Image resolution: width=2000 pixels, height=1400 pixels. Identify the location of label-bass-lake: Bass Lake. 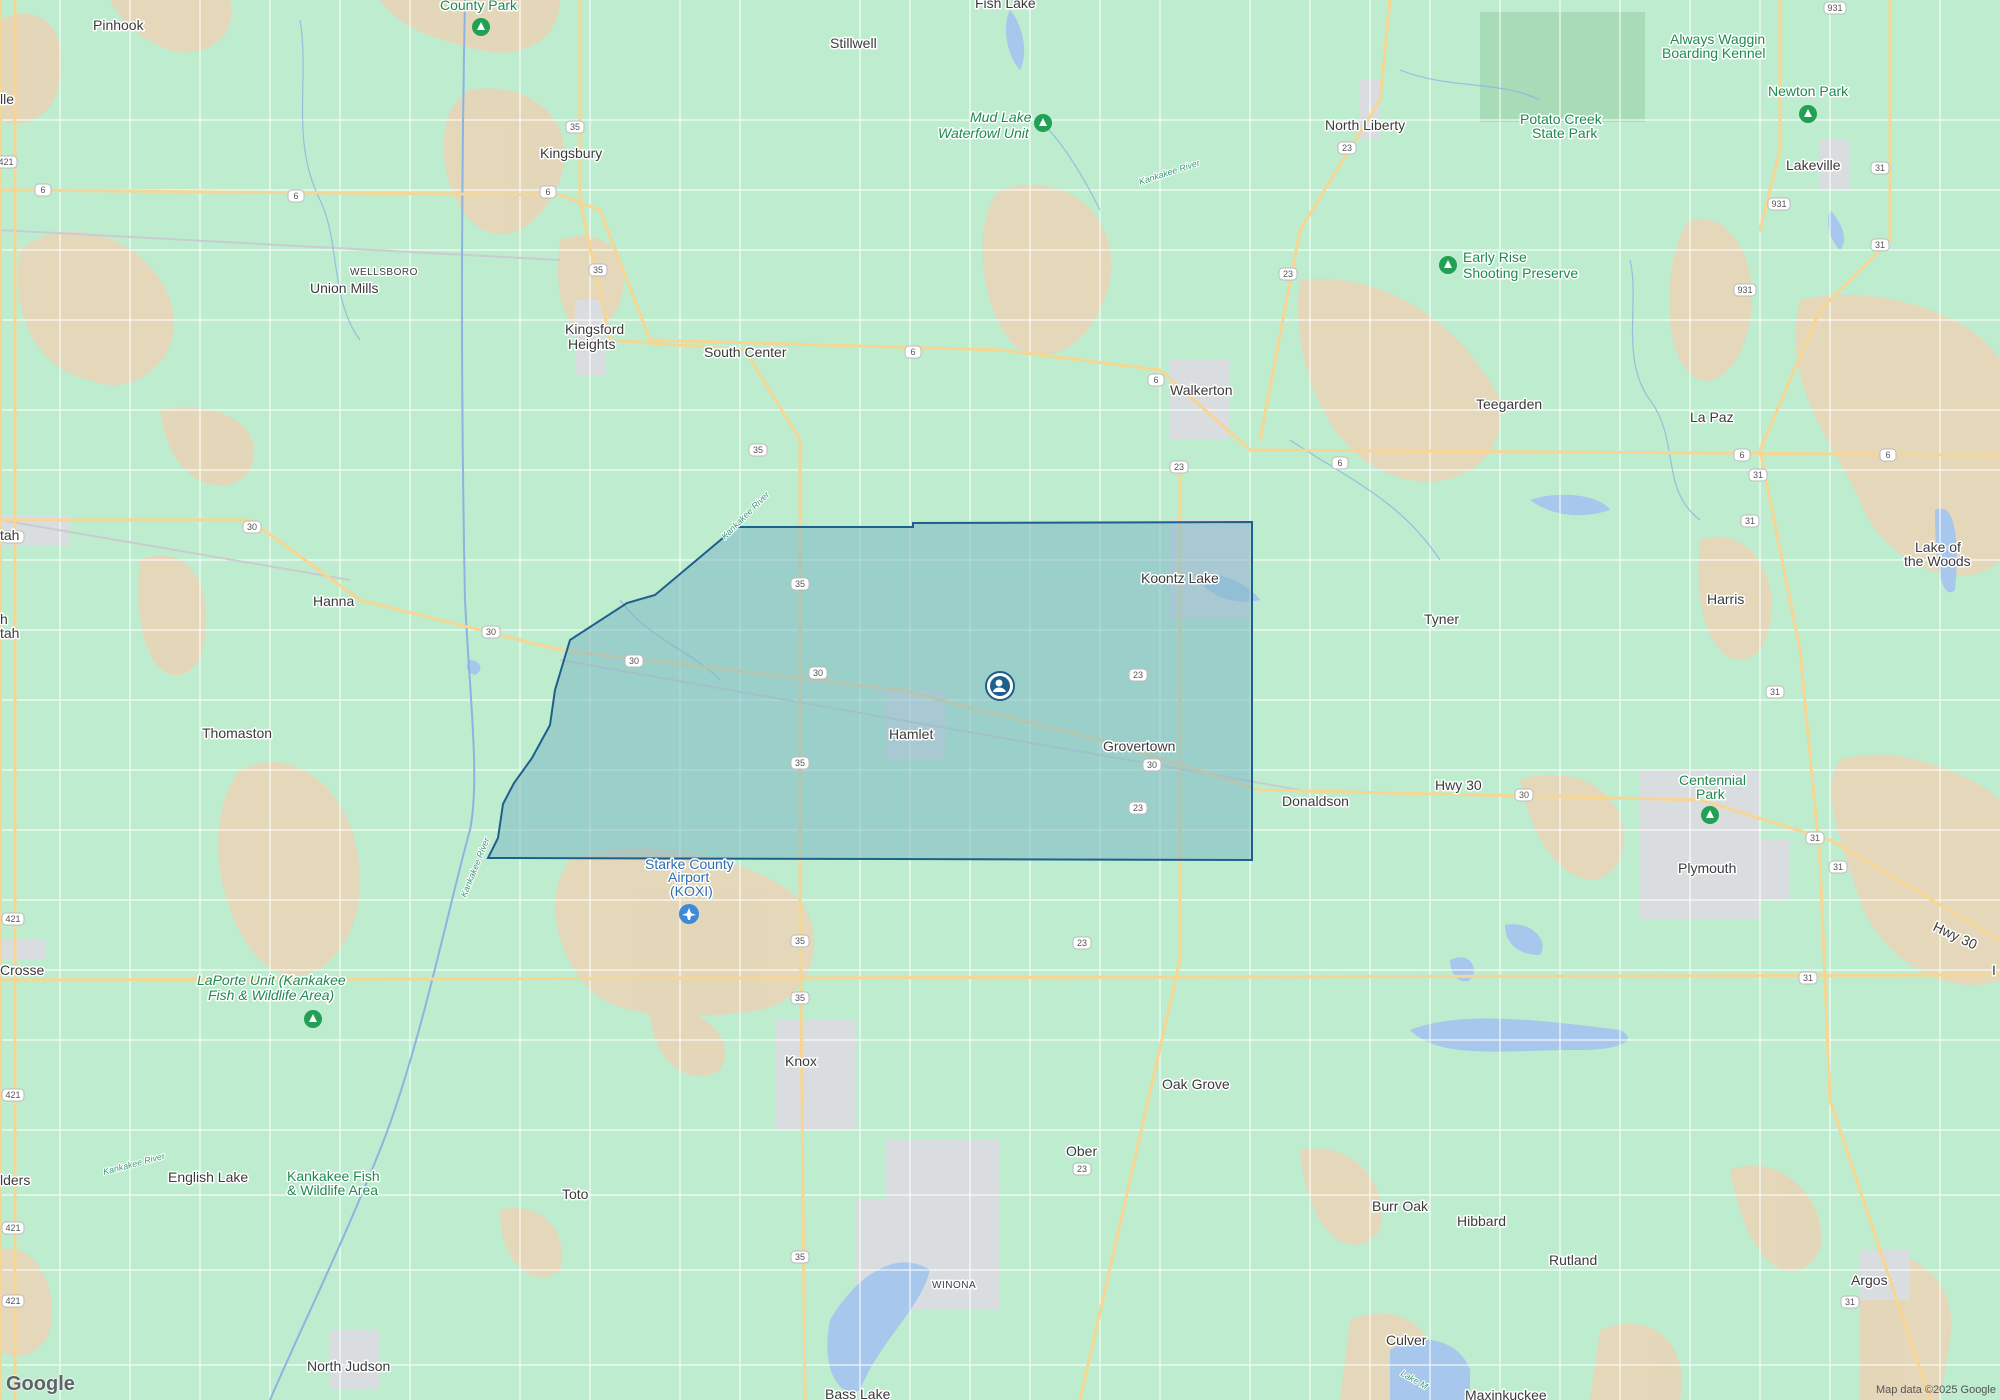
(858, 1393).